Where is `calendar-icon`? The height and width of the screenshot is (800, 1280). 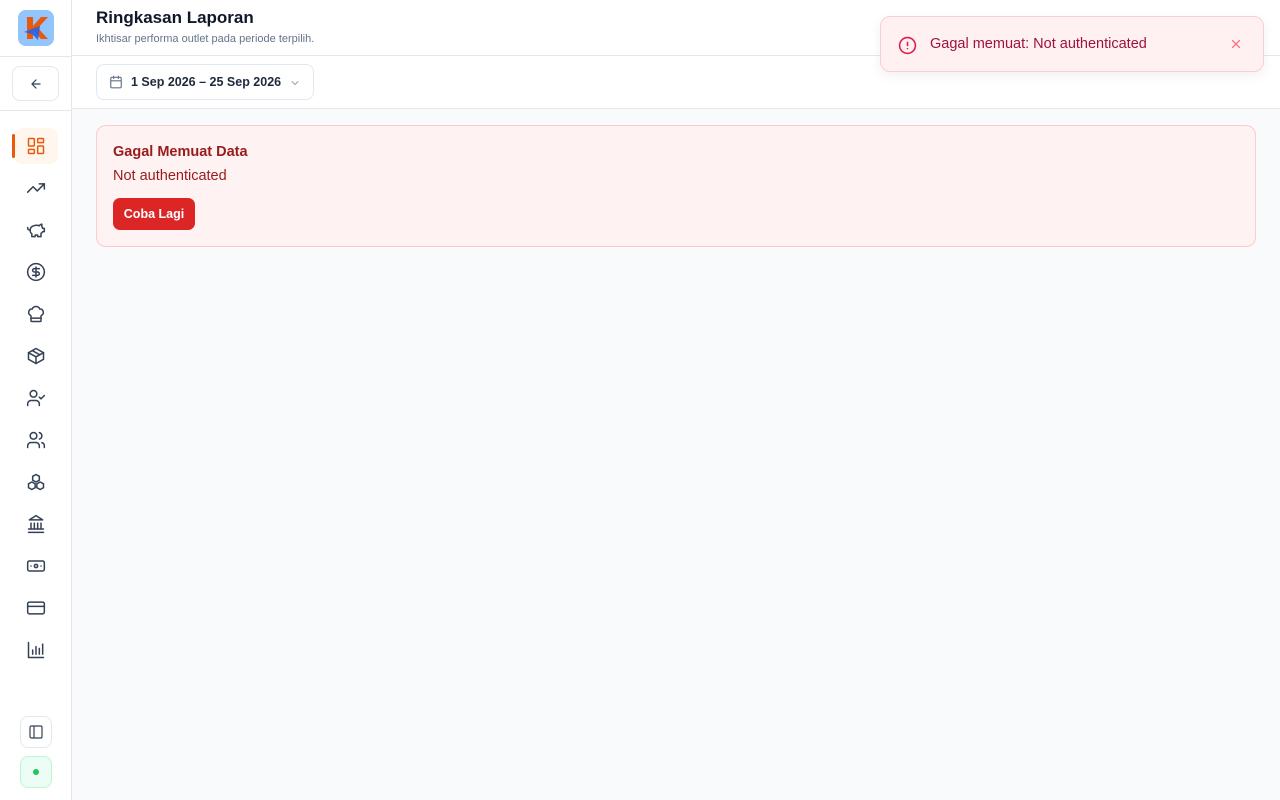 calendar-icon is located at coordinates (116, 82).